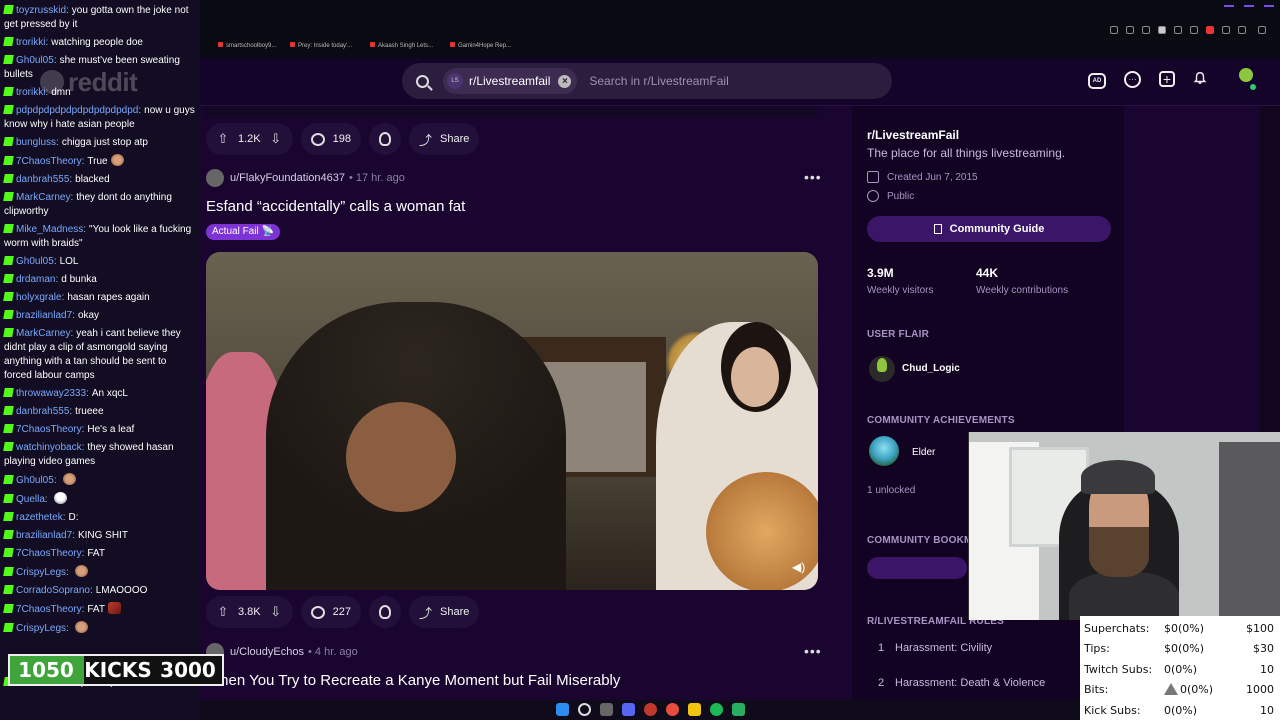 This screenshot has height=720, width=1280. Describe the element at coordinates (249, 139) in the screenshot. I see `vote-pill: ⇧ 1.2K ⇩` at that location.